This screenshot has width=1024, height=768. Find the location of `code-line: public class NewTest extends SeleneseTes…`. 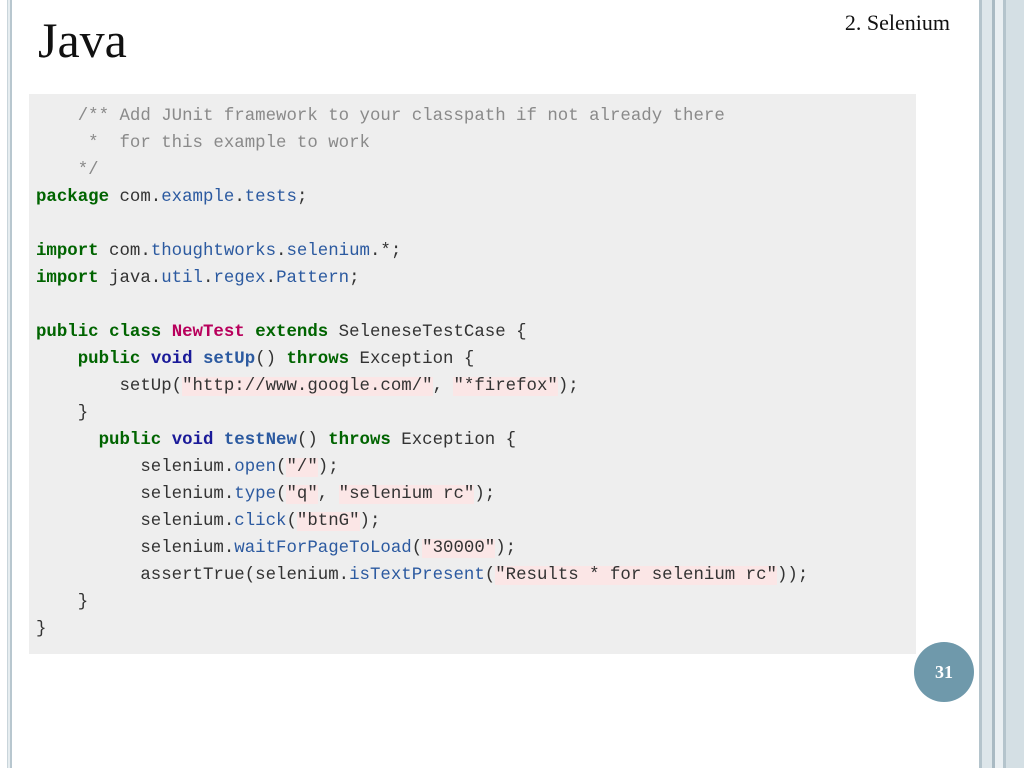

code-line: public class NewTest extends SeleneseTes… is located at coordinates (281, 332).